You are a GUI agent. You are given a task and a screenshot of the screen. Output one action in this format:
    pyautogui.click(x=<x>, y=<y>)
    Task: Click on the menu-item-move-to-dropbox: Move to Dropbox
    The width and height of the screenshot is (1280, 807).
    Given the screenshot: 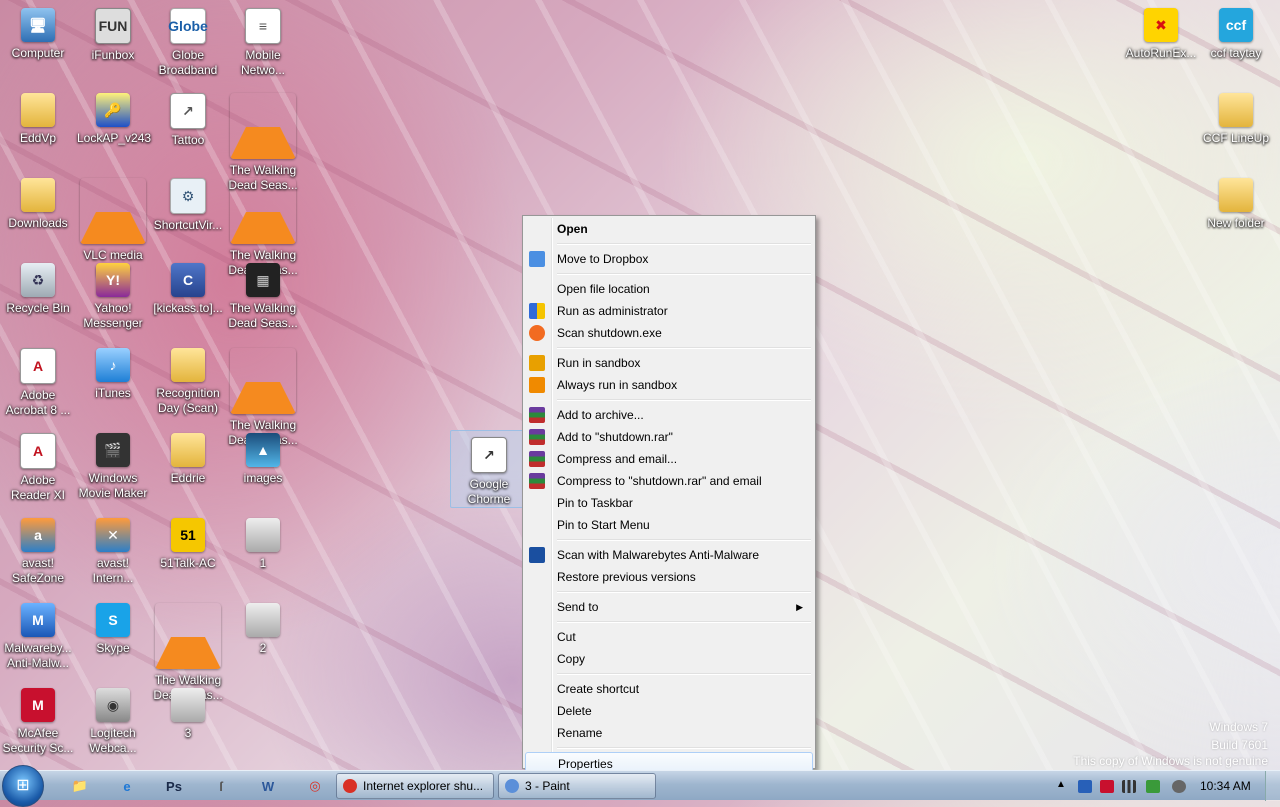 What is the action you would take?
    pyautogui.click(x=669, y=259)
    